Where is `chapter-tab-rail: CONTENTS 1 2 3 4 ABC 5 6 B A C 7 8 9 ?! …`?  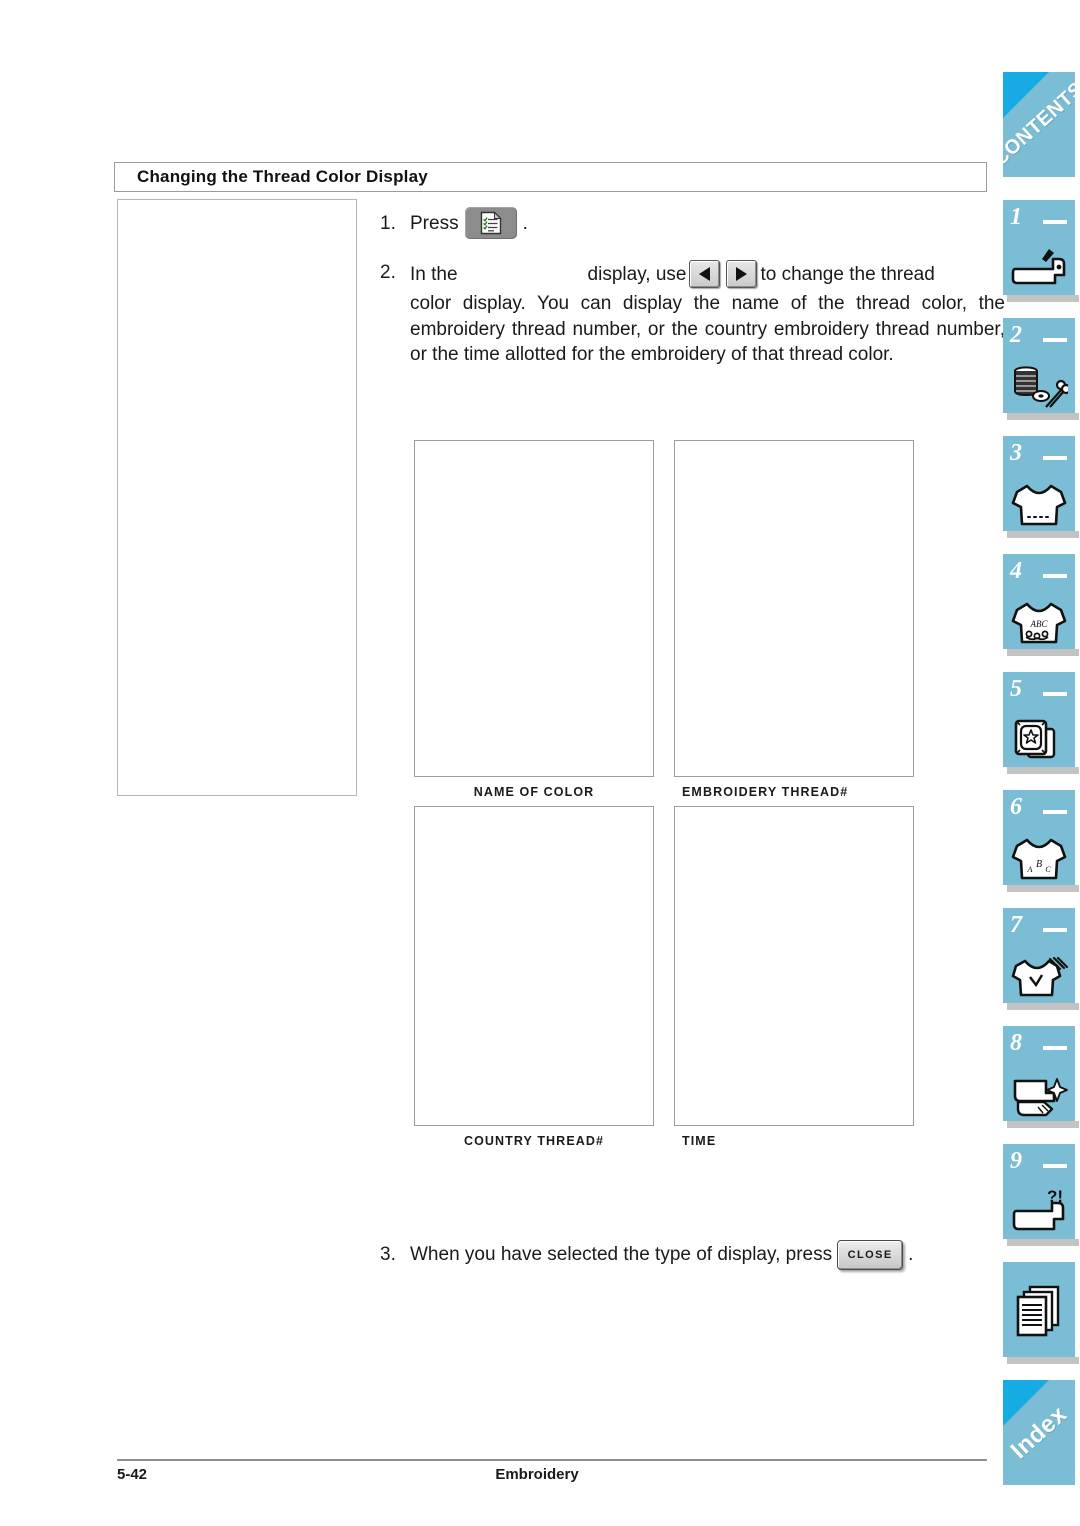
chapter-tab-rail: CONTENTS 1 2 3 4 ABC 5 6 B A C 7 8 9 ?! … is located at coordinates (1041, 763).